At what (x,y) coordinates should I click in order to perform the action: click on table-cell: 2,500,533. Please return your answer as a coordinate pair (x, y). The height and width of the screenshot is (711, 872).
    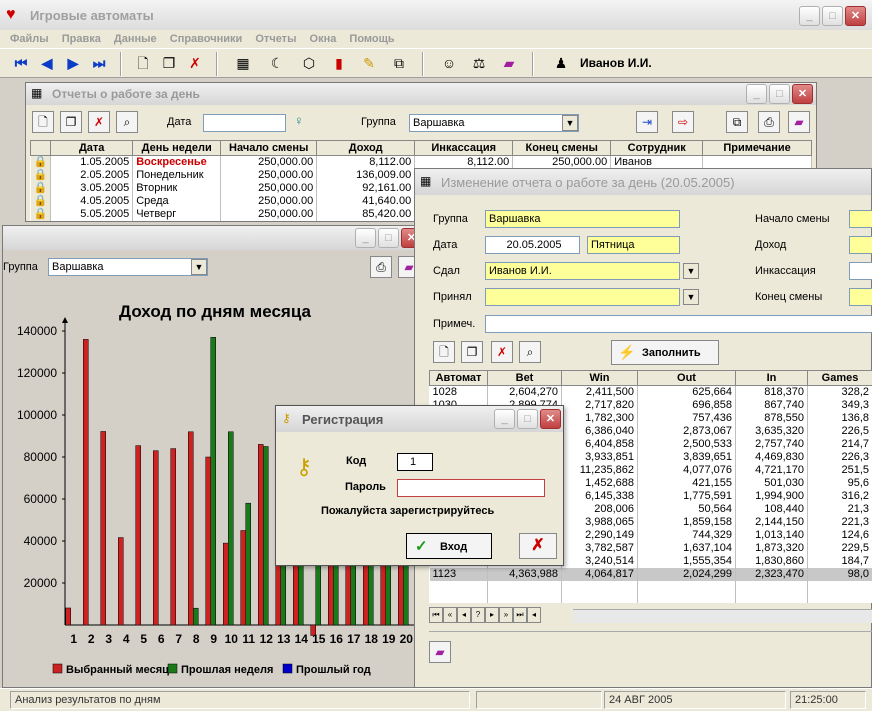
    Looking at the image, I should click on (686, 444).